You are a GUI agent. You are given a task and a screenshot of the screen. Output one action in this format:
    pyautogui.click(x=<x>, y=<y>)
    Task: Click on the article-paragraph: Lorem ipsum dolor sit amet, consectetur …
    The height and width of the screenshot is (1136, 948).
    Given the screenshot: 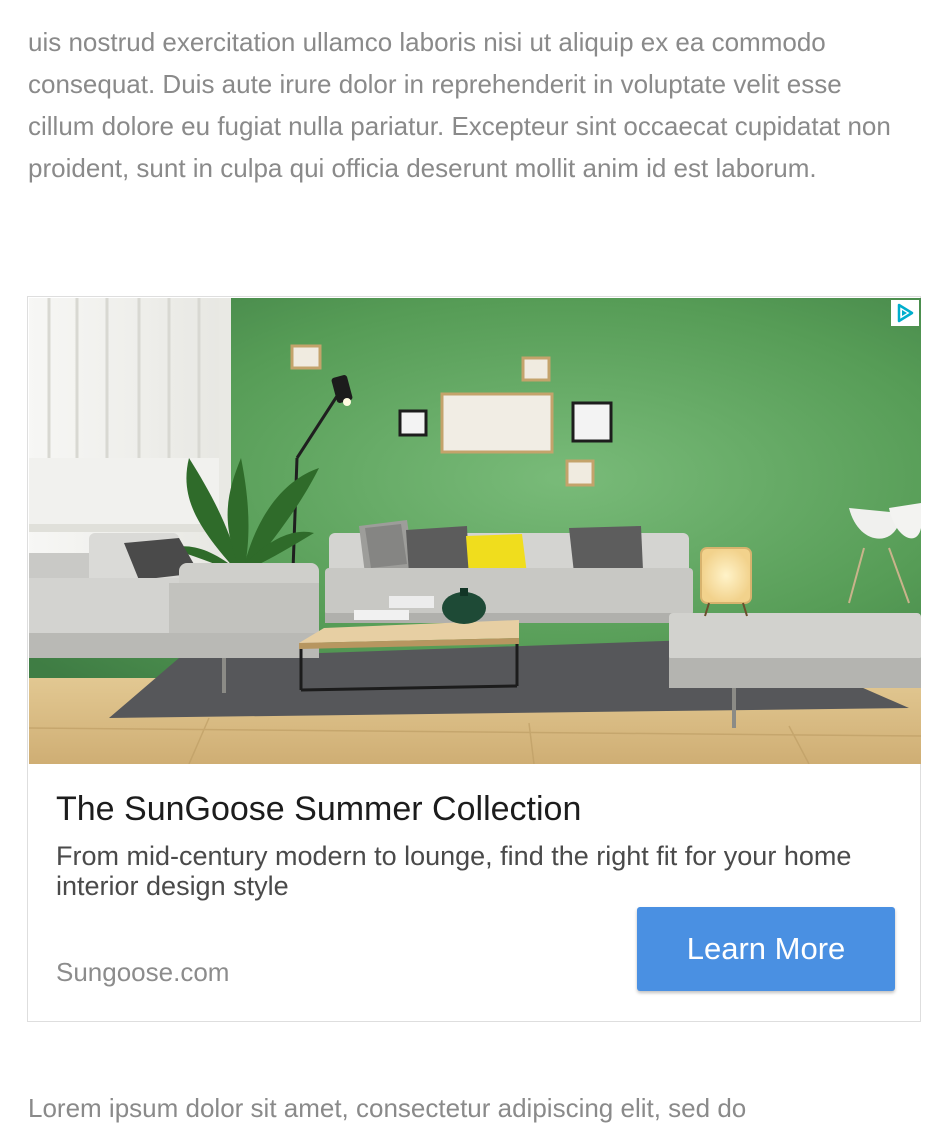 What is the action you would take?
    pyautogui.click(x=387, y=1108)
    